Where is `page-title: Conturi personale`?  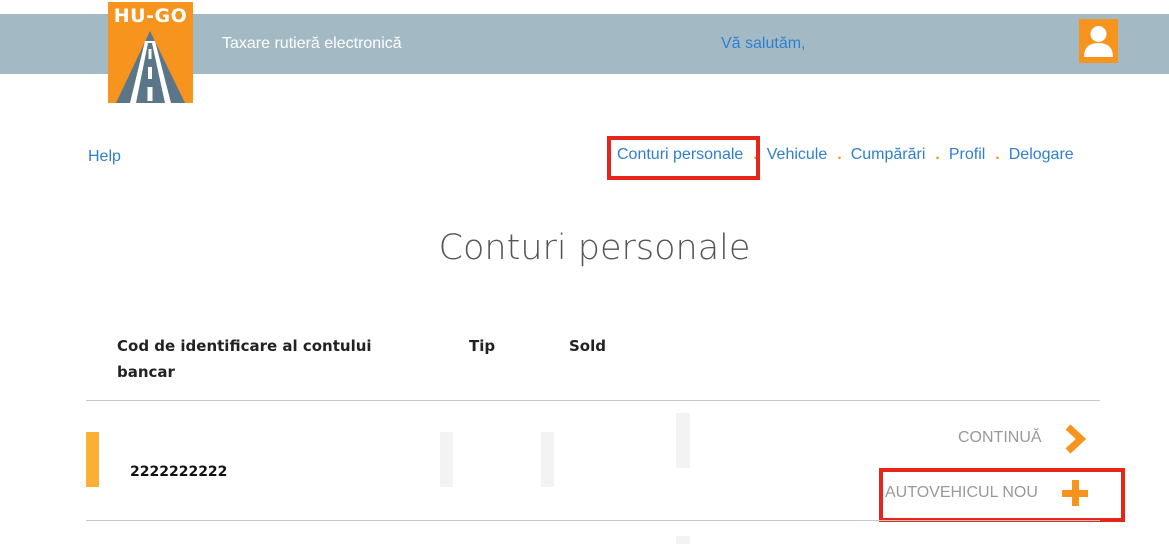
page-title: Conturi personale is located at coordinates (594, 248).